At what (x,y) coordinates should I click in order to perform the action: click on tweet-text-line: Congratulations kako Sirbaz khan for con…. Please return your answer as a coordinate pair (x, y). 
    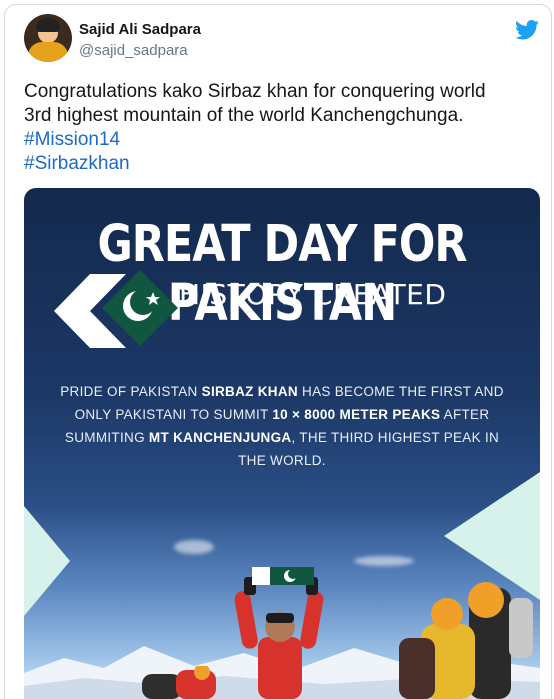
    Looking at the image, I should click on (255, 91).